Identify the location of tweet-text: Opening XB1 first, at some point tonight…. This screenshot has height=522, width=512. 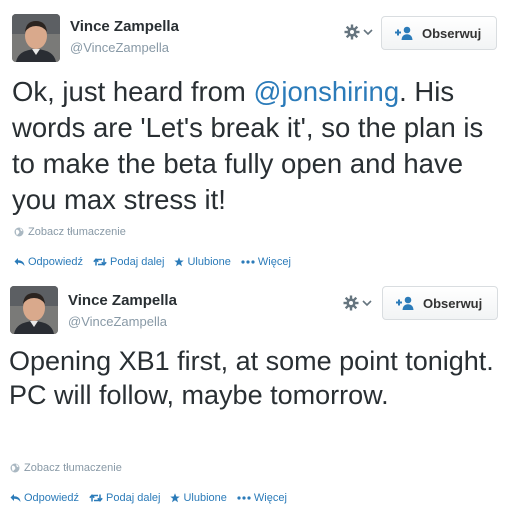
(251, 378).